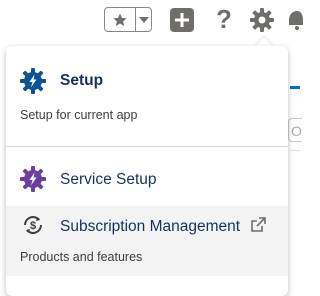  What do you see at coordinates (79, 115) in the screenshot?
I see `setup-subtitle: Setup for current app` at bounding box center [79, 115].